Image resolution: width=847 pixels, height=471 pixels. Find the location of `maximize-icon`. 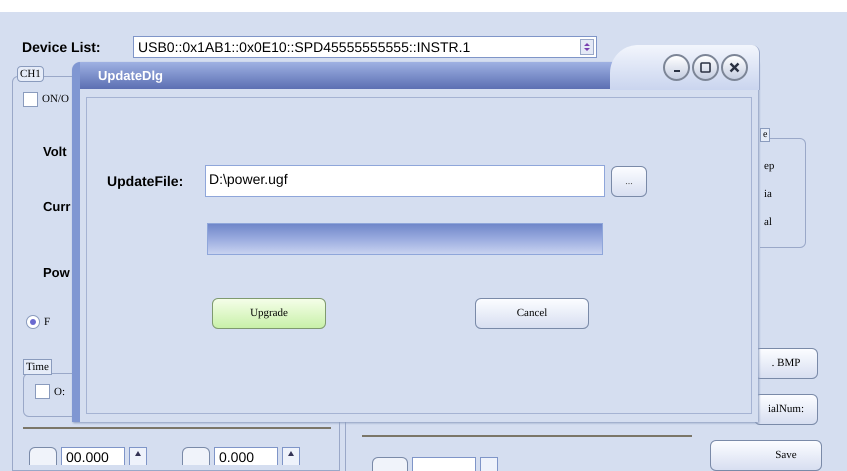

maximize-icon is located at coordinates (705, 67).